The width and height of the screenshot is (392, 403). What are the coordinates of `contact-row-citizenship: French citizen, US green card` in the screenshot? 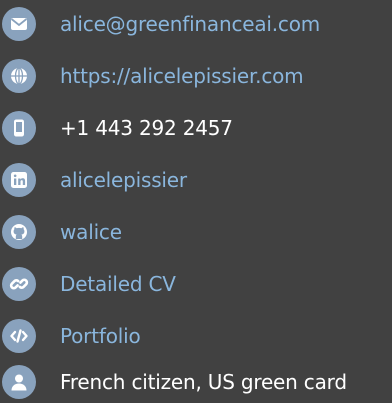 It's located at (196, 382).